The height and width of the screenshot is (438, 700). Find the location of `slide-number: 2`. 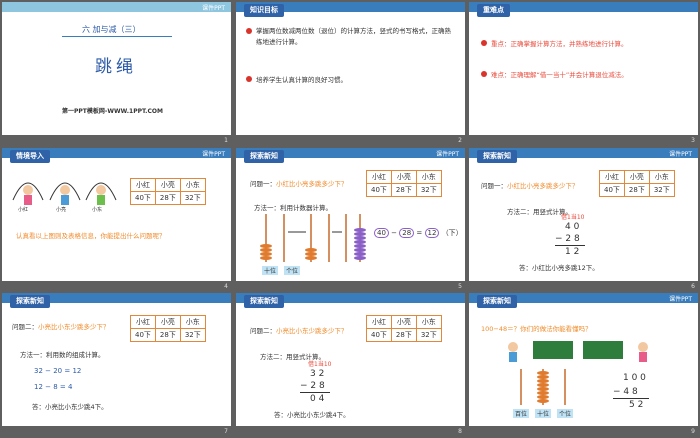

slide-number: 2 is located at coordinates (460, 140).